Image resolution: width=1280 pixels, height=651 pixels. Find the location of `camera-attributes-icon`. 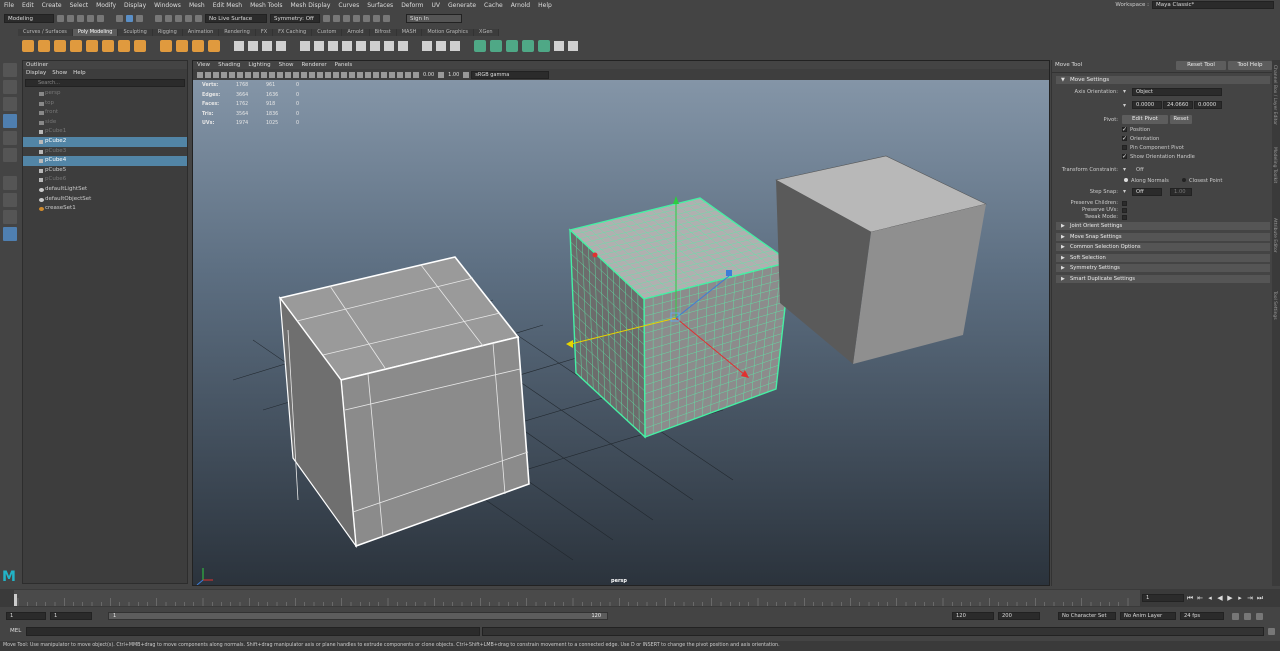

camera-attributes-icon is located at coordinates (208, 74).